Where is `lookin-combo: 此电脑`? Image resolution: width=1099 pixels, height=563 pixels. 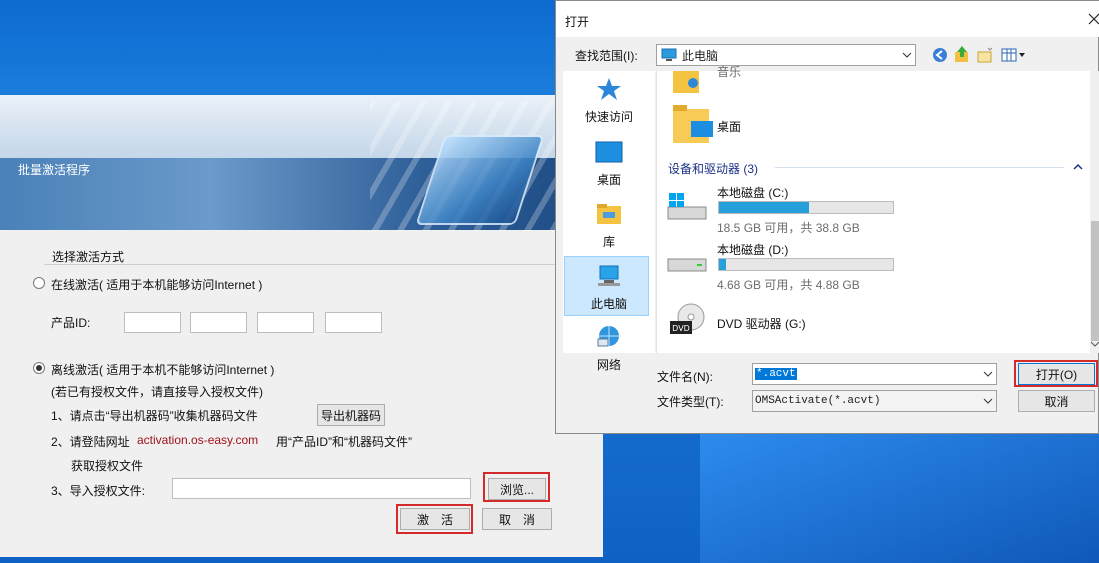
lookin-combo: 此电脑 is located at coordinates (786, 55).